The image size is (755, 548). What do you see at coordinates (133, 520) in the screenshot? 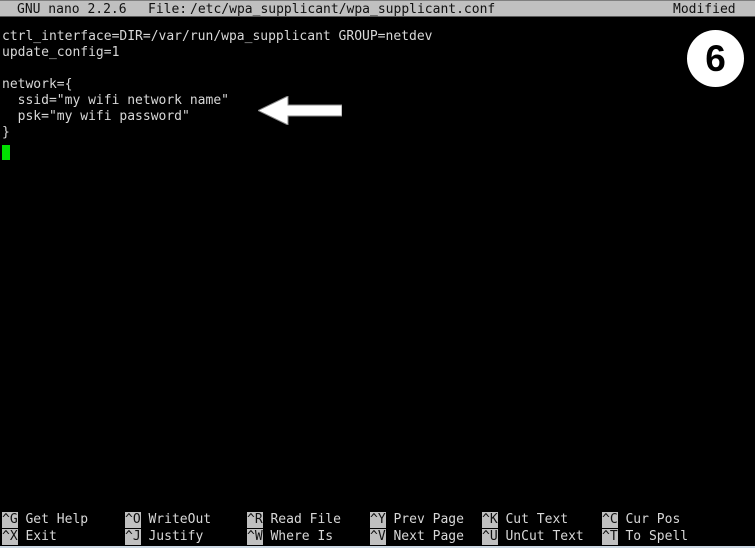
I see `shortcut-key: ^O` at bounding box center [133, 520].